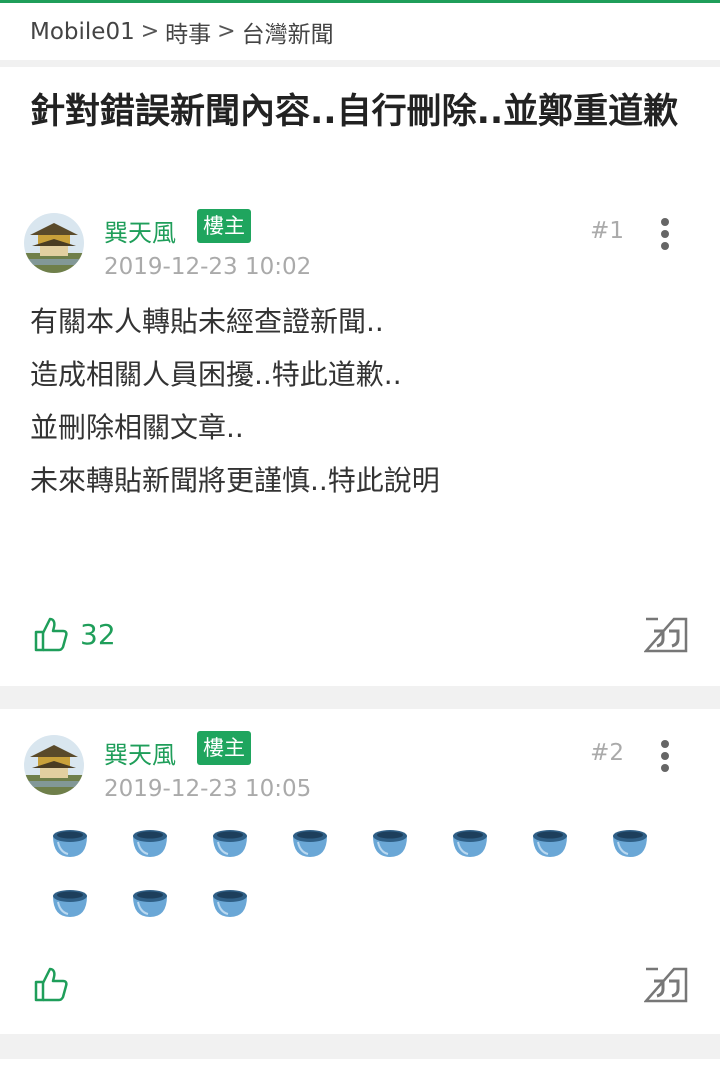 This screenshot has width=720, height=1071. What do you see at coordinates (235, 480) in the screenshot?
I see `content-line: 未來轉貼新聞將更謹慎..特此說明` at bounding box center [235, 480].